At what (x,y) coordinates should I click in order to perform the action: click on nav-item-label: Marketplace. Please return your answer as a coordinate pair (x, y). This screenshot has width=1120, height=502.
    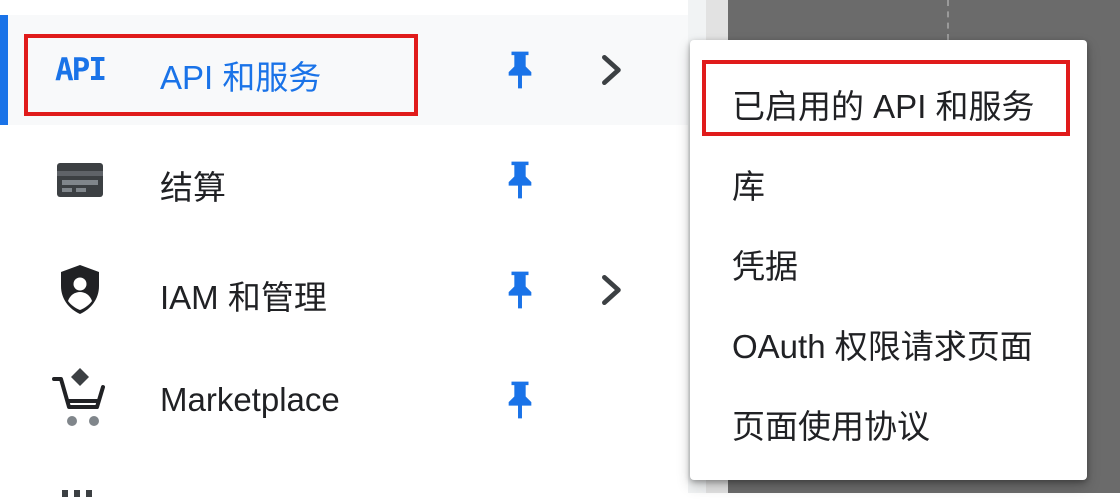
    Looking at the image, I should click on (250, 399).